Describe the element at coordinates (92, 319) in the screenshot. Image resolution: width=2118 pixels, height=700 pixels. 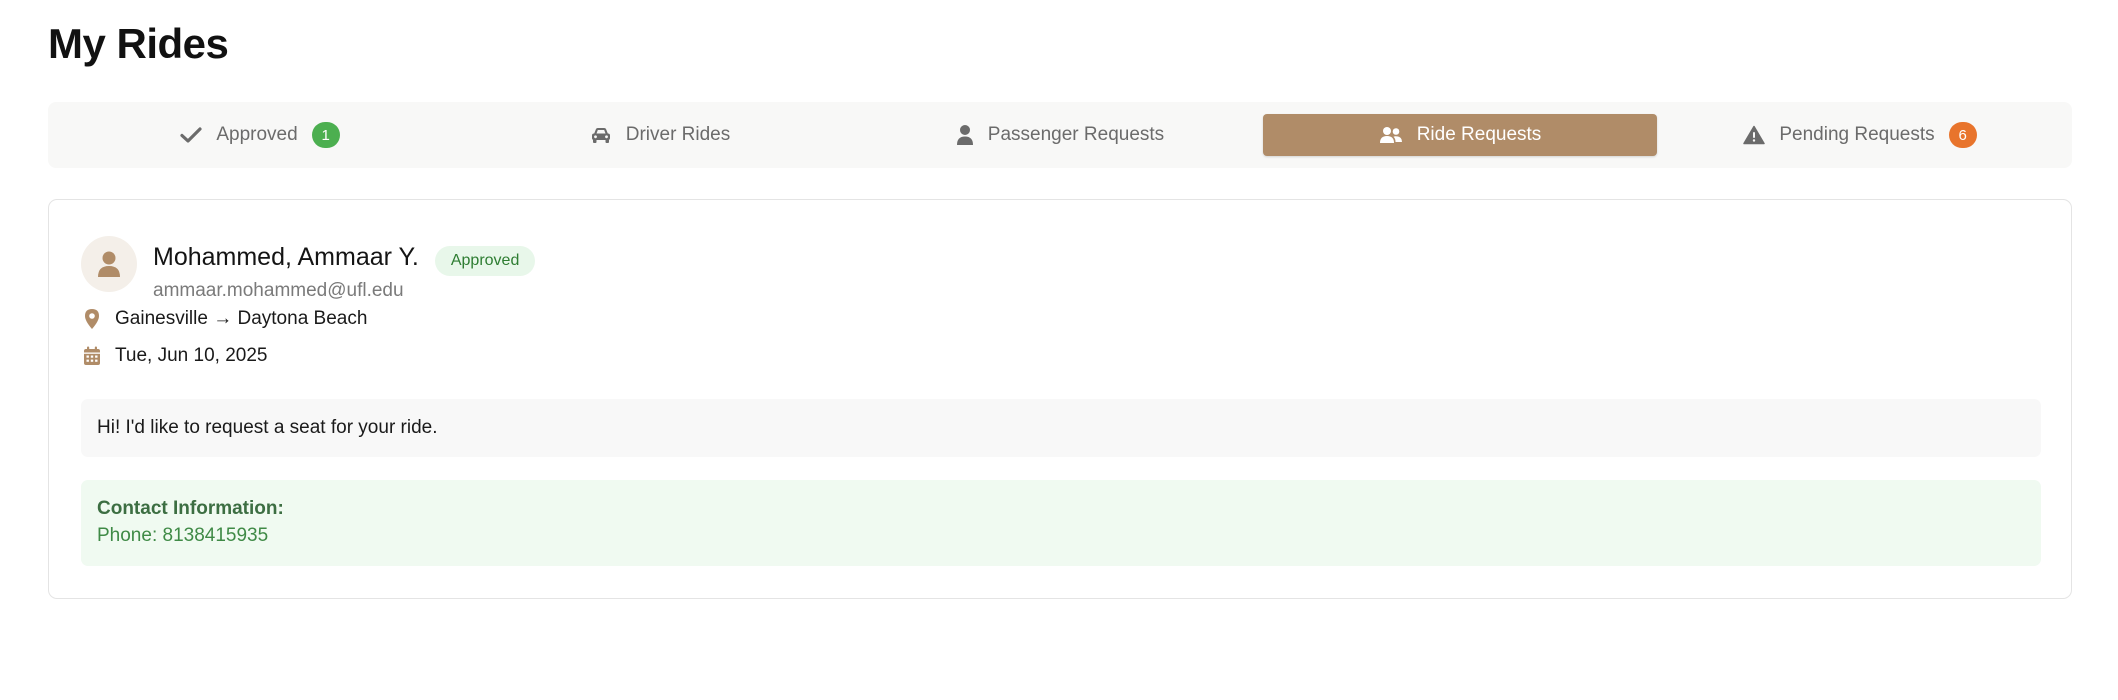
I see `map-pin-icon` at that location.